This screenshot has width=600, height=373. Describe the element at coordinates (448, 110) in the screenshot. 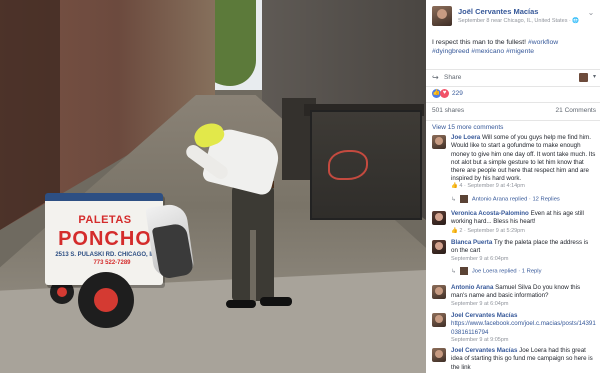

I see `share-count: 501 shares` at that location.